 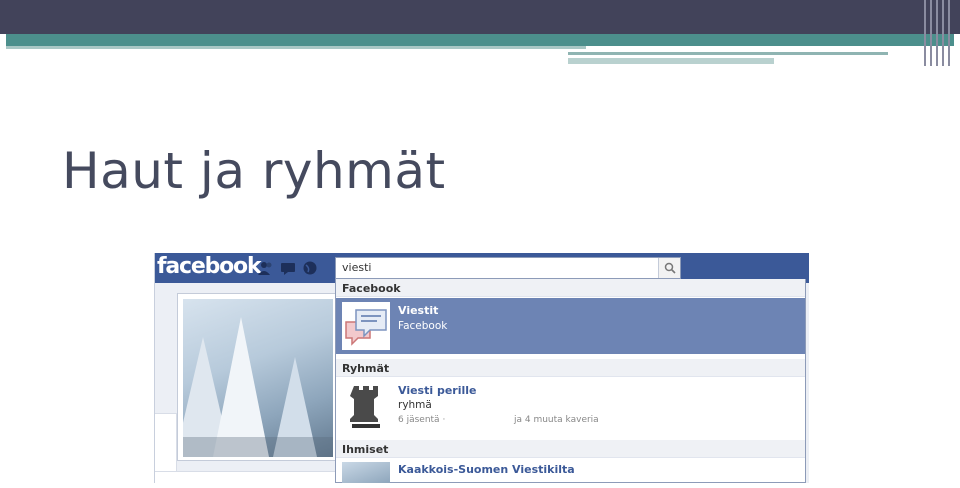 I want to click on profile-thumb, so click(x=366, y=472).